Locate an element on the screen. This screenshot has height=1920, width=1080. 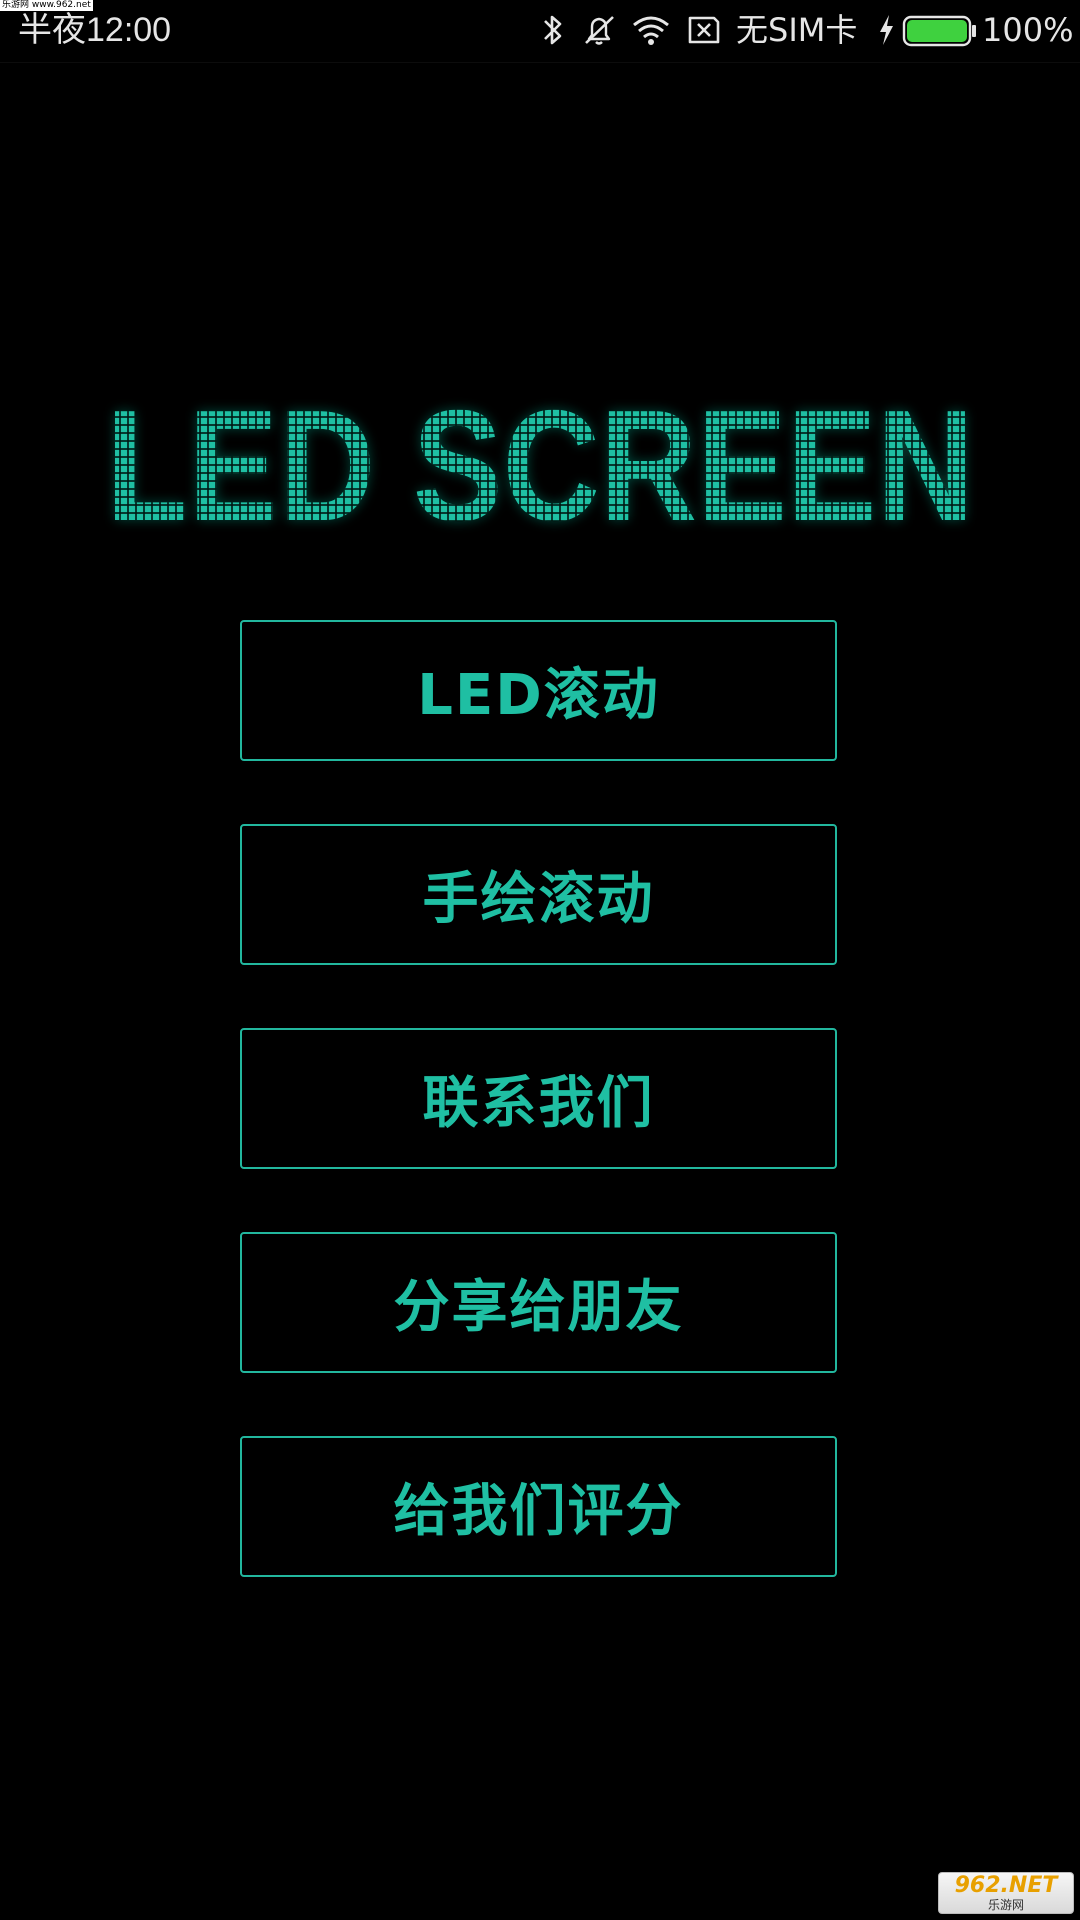
app-title: LED SCREEN LED SCREEN is located at coordinates (540, 465).